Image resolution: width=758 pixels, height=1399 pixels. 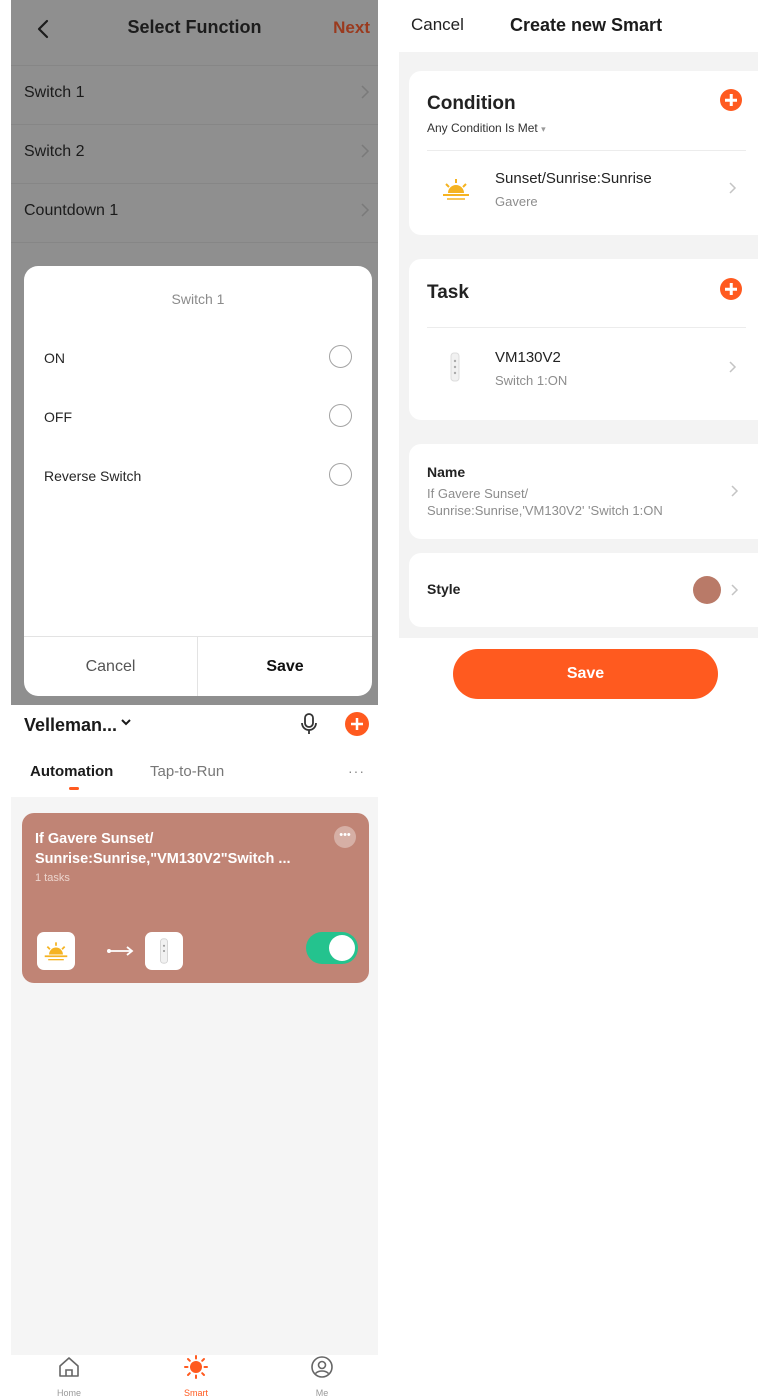 What do you see at coordinates (545, 510) in the screenshot?
I see `name-value-line: Sunrise:Sunrise,'VM130V2' 'Switch 1:ON` at bounding box center [545, 510].